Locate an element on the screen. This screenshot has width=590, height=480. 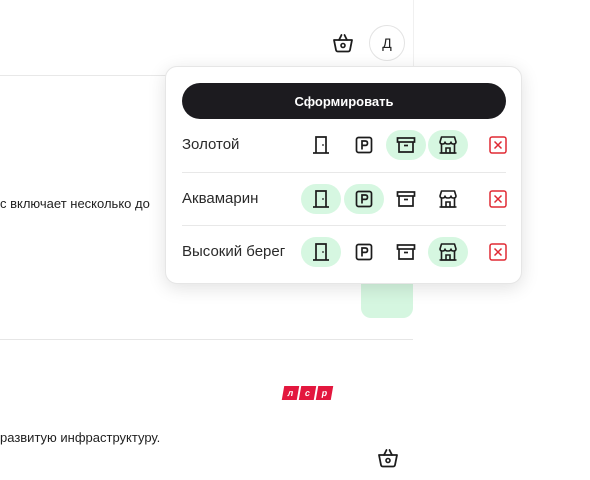
header-bar: Д is located at coordinates (207, 38).